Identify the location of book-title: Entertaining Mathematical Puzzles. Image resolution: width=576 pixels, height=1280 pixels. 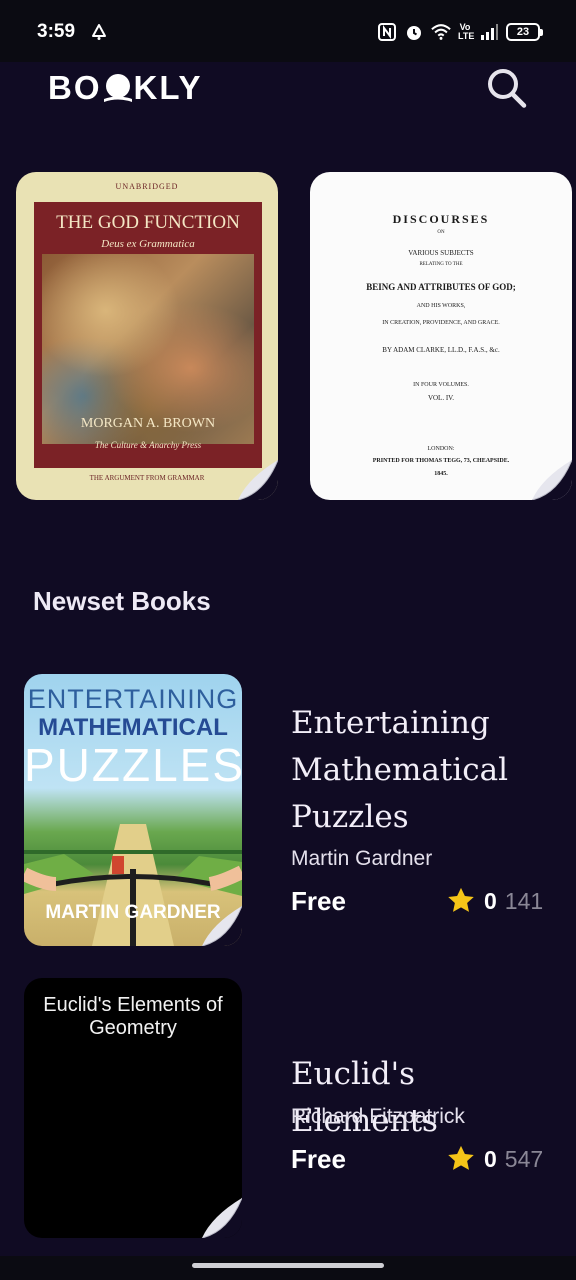
(399, 770).